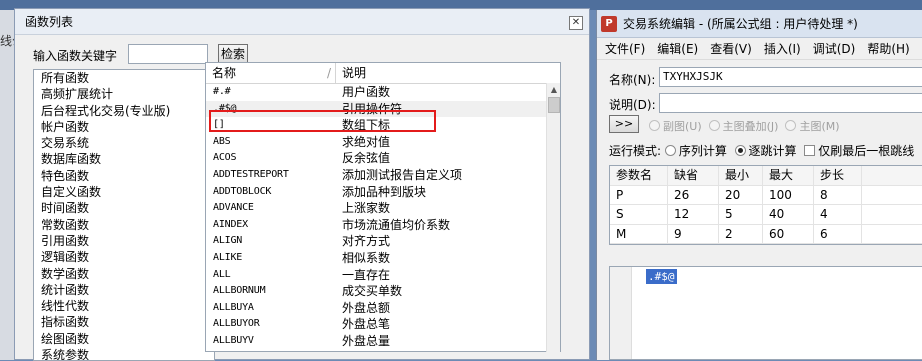  What do you see at coordinates (124, 225) in the screenshot?
I see `category-item: 常数函数` at bounding box center [124, 225].